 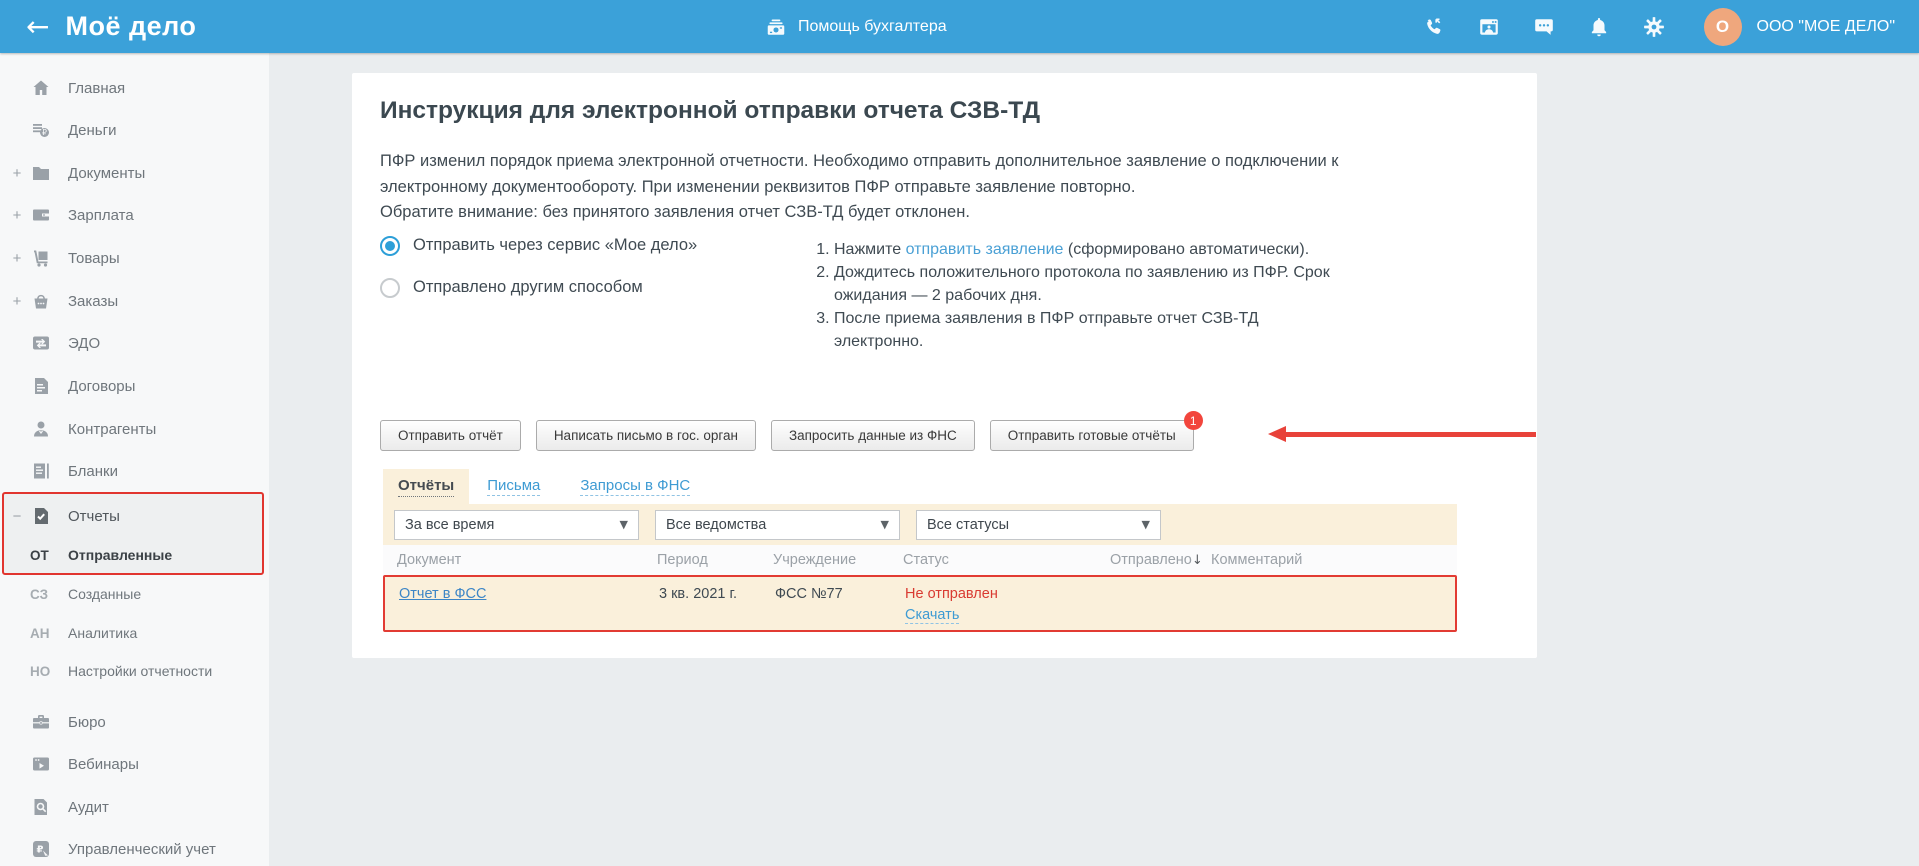 I want to click on blank-form-icon, so click(x=41, y=471).